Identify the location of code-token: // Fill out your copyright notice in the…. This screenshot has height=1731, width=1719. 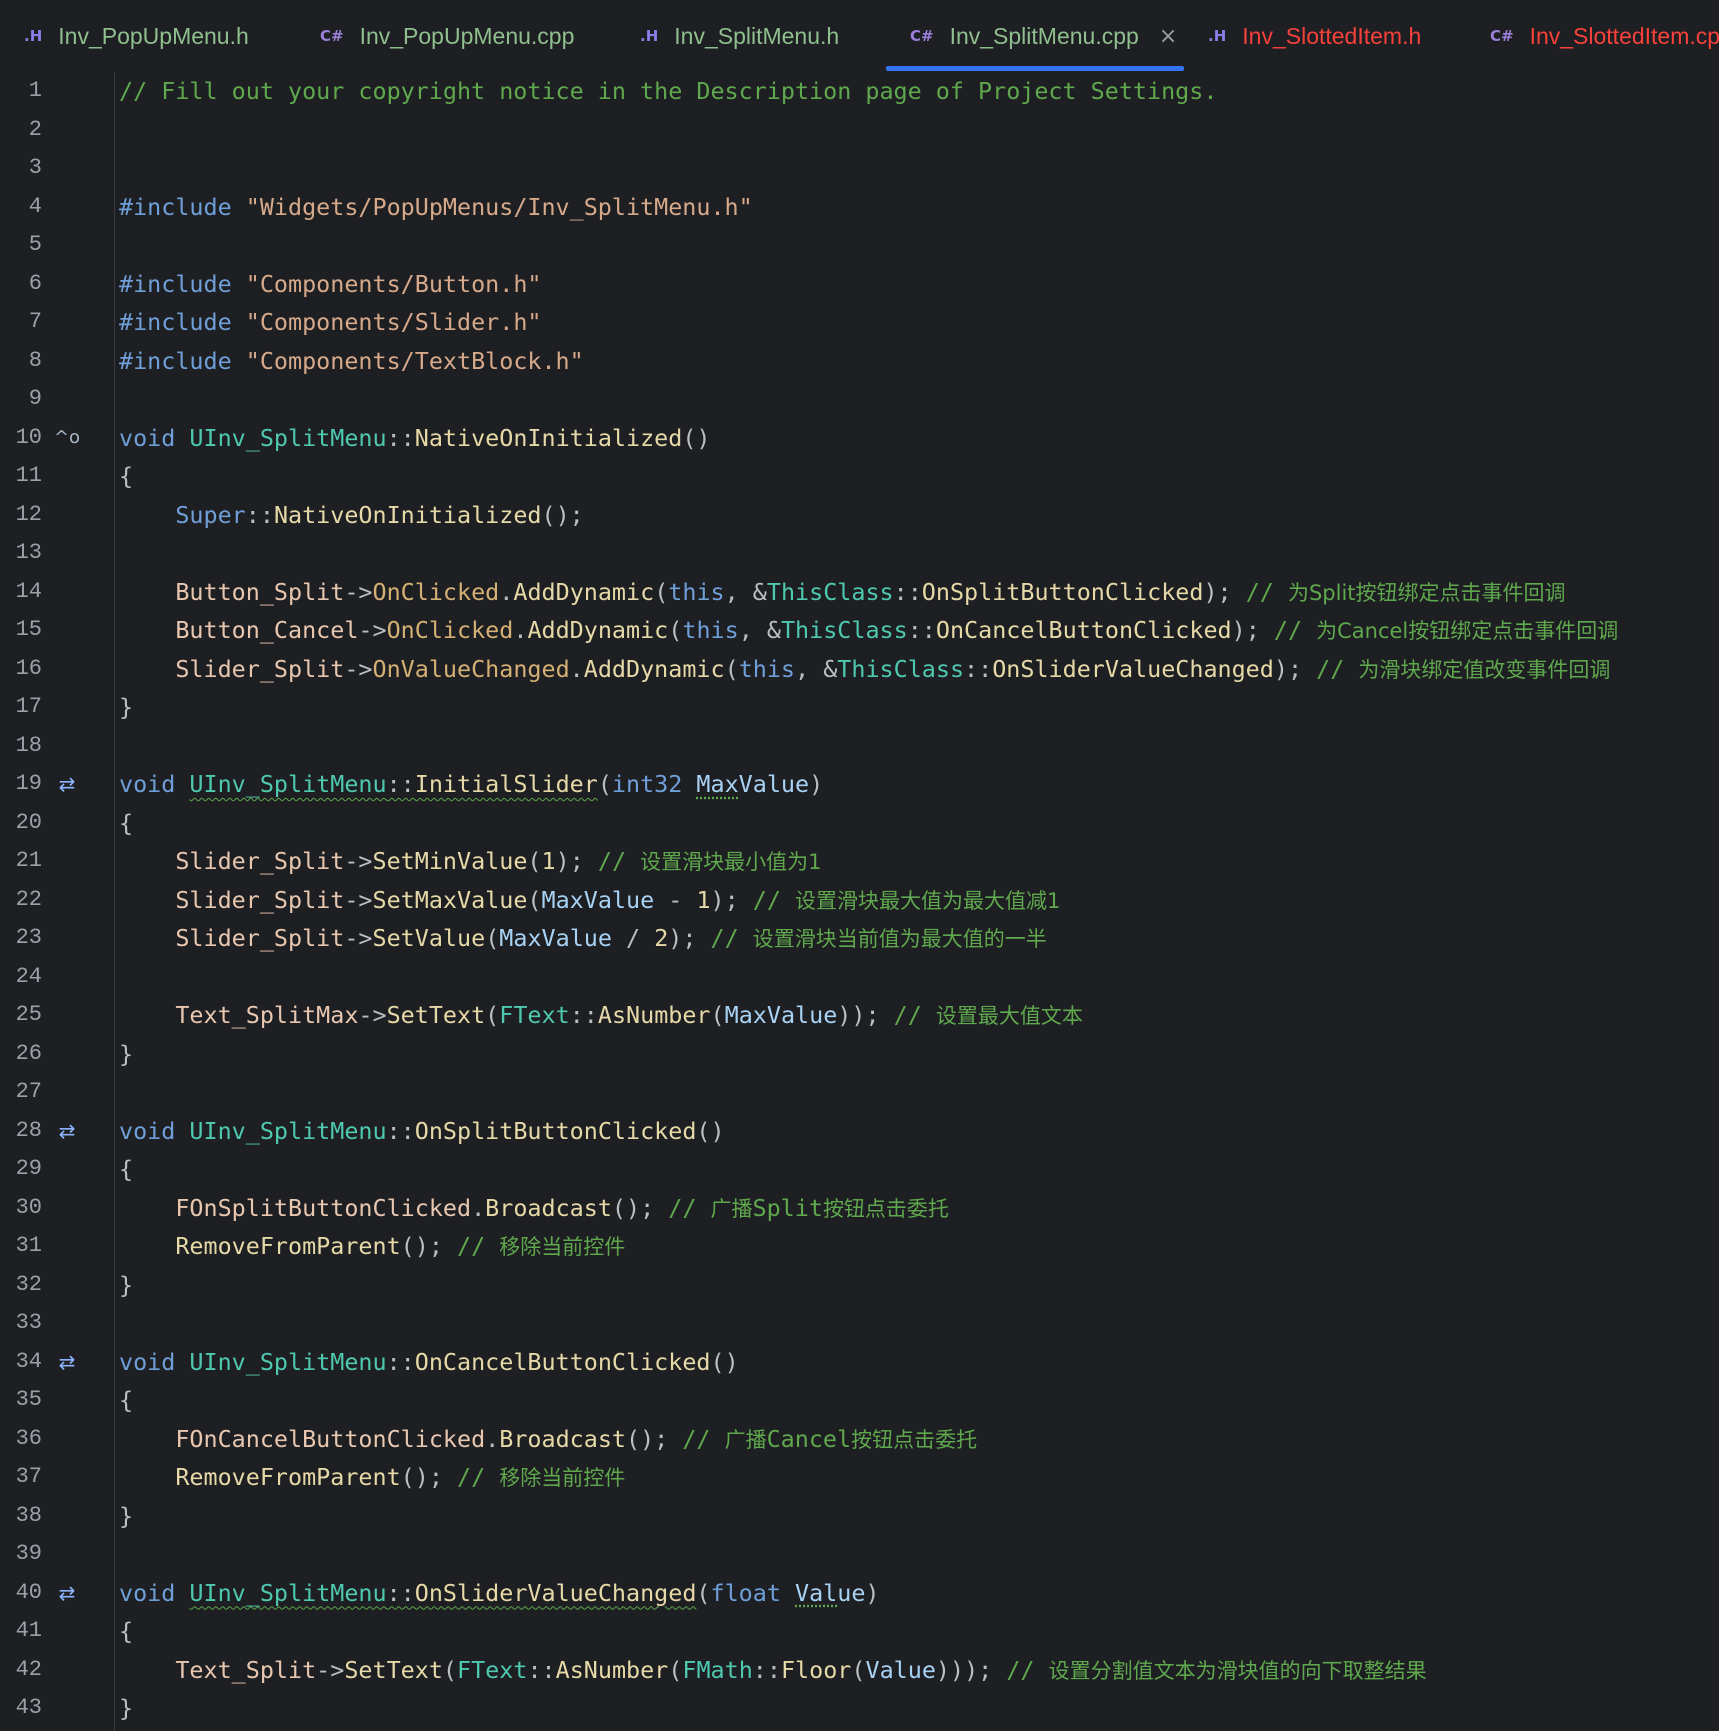
(668, 91).